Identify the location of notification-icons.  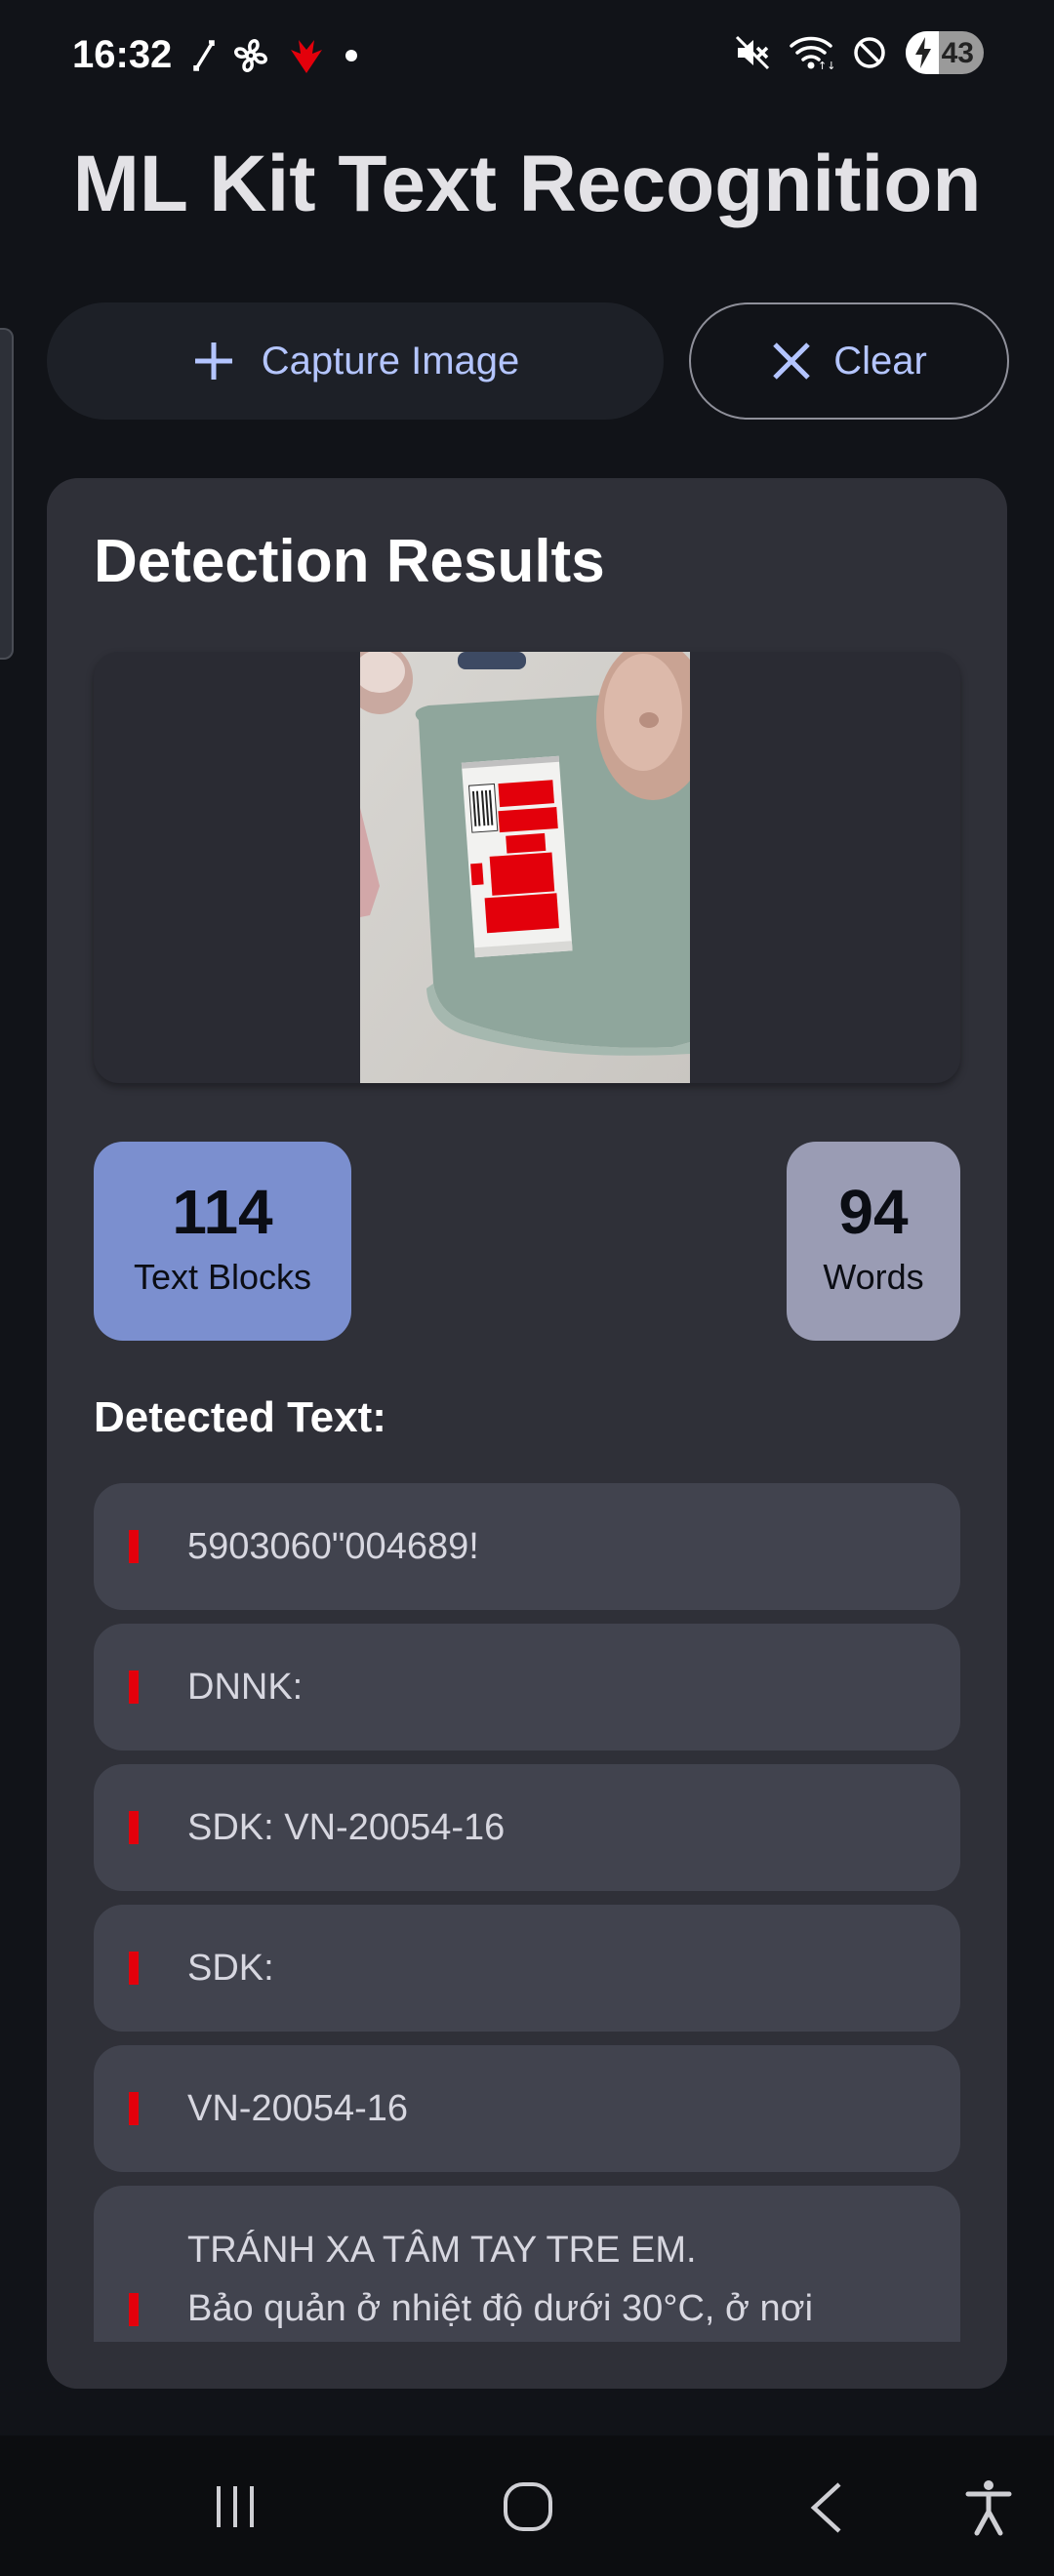
(276, 55).